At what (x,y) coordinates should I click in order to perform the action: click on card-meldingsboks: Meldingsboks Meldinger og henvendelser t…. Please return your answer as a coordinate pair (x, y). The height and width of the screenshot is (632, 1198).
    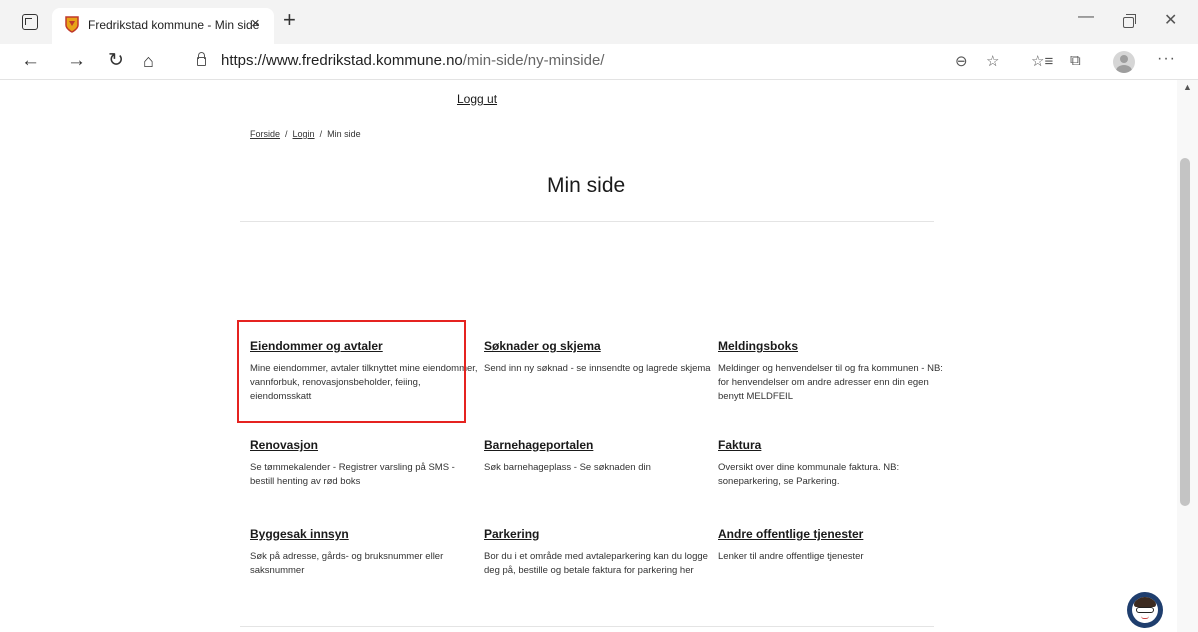
    Looking at the image, I should click on (832, 371).